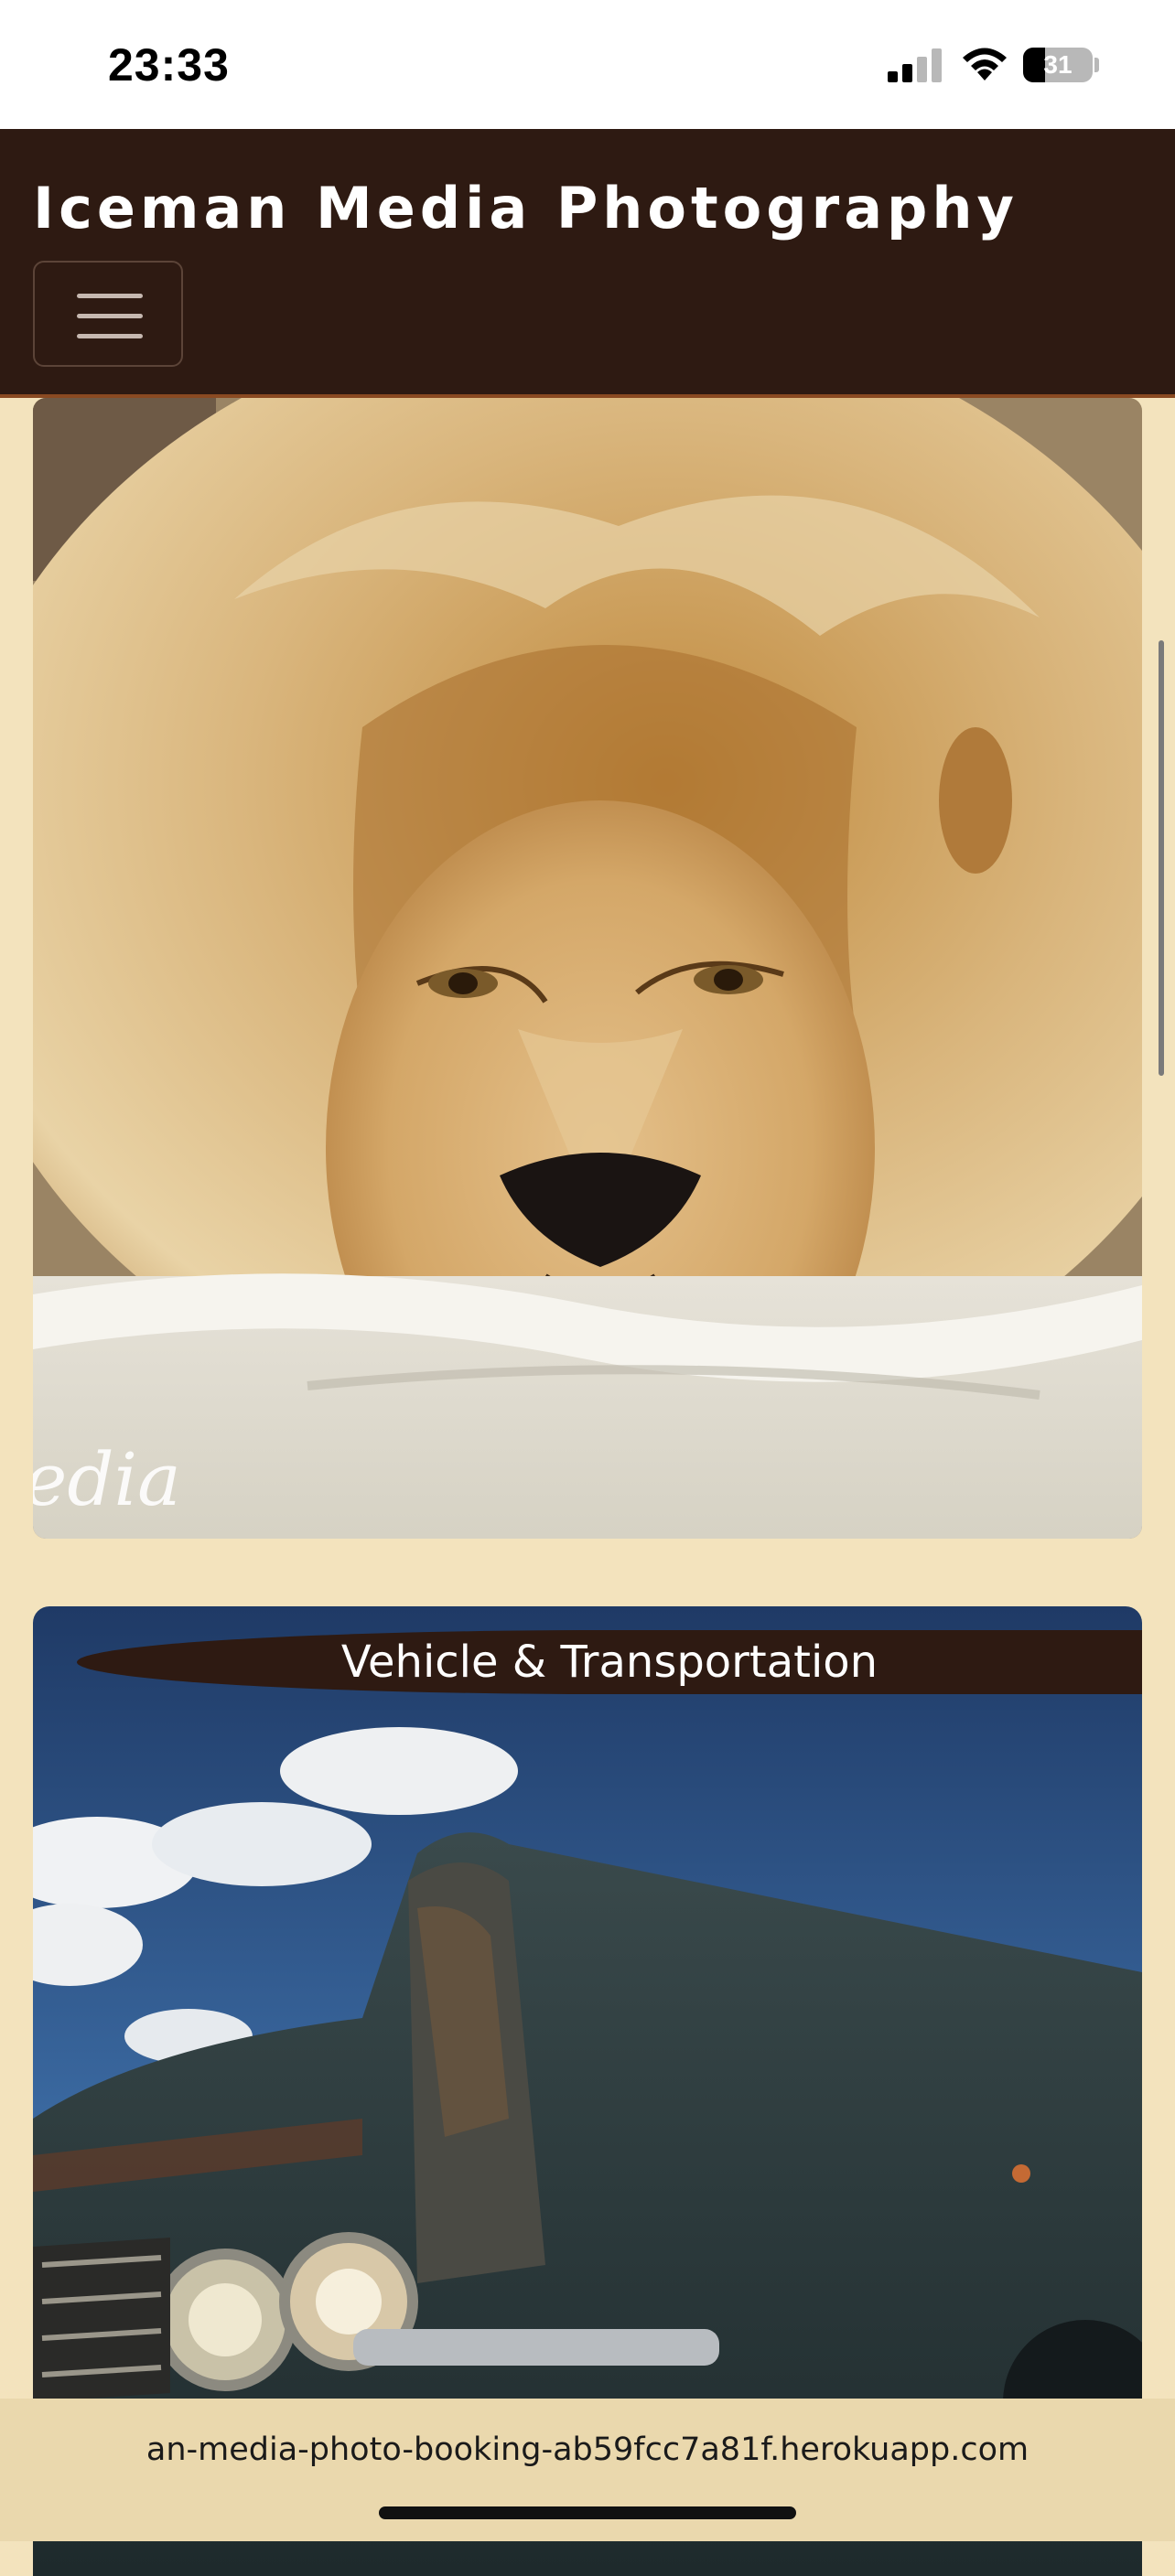 This screenshot has height=2576, width=1175. What do you see at coordinates (169, 65) in the screenshot?
I see `status-time: 23:33` at bounding box center [169, 65].